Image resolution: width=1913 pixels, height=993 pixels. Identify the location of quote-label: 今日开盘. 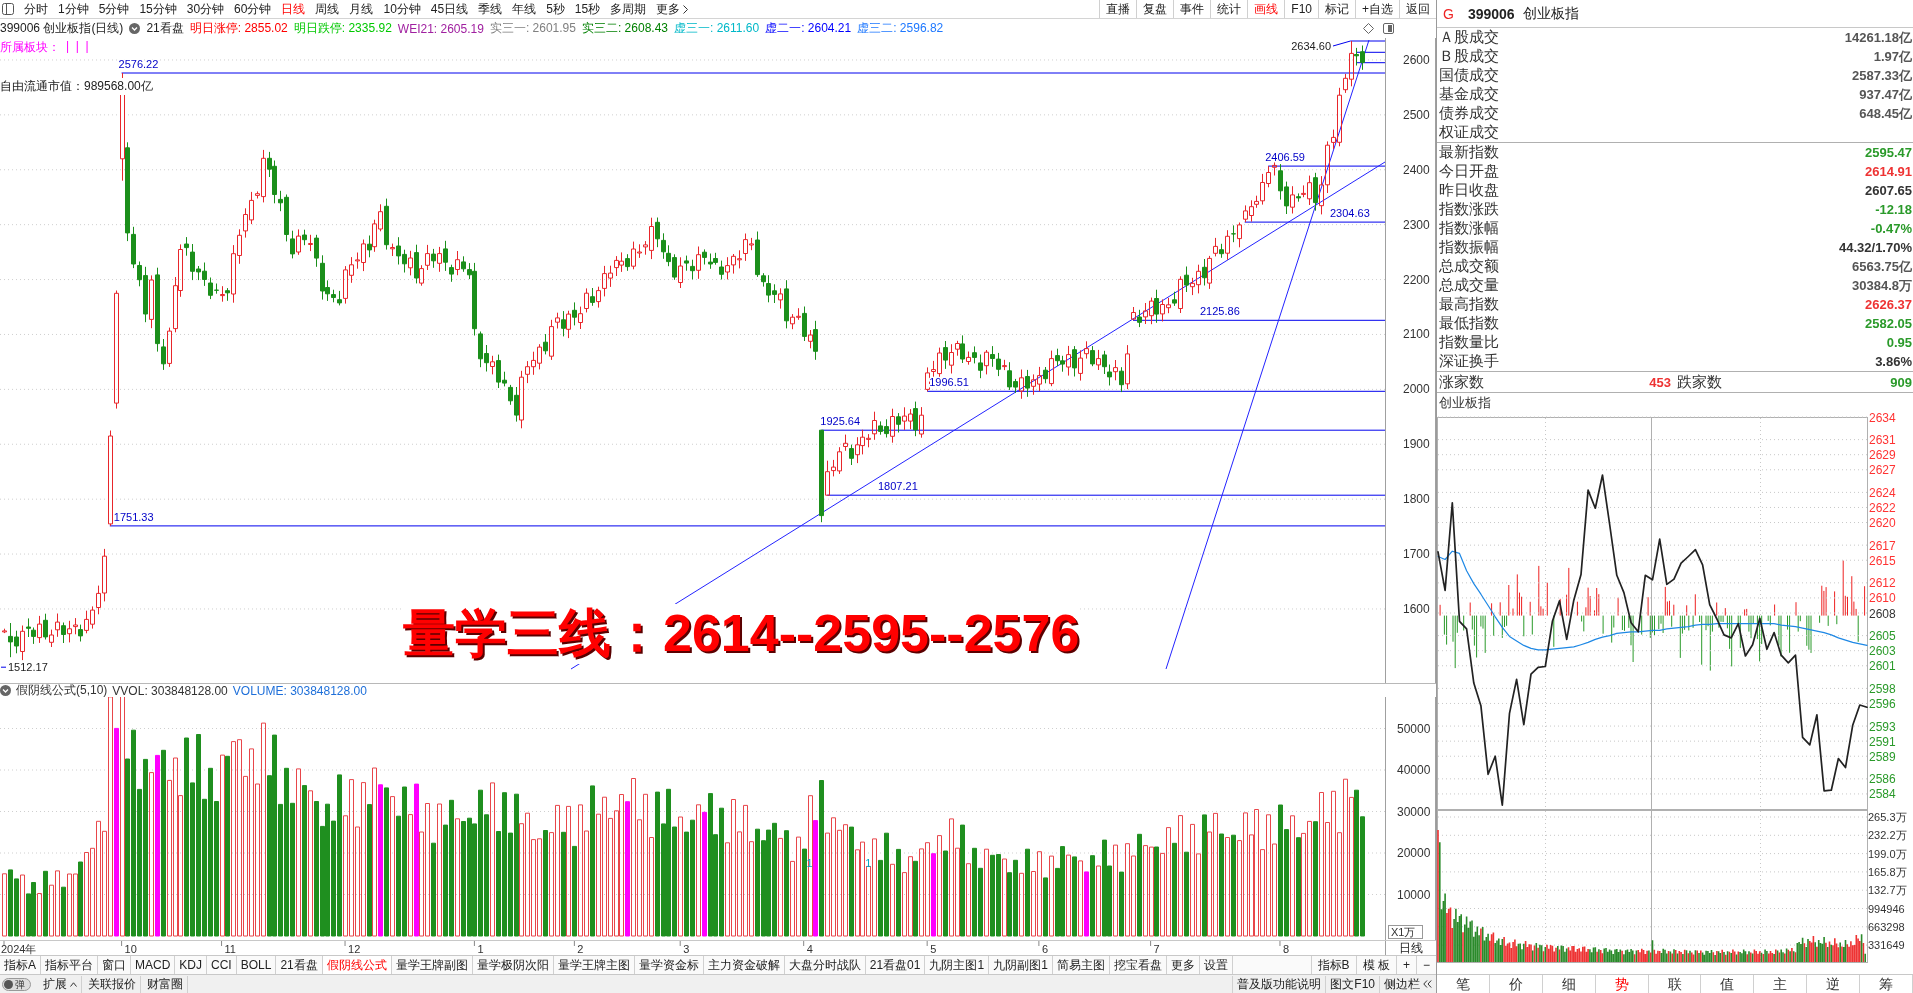
(1469, 171).